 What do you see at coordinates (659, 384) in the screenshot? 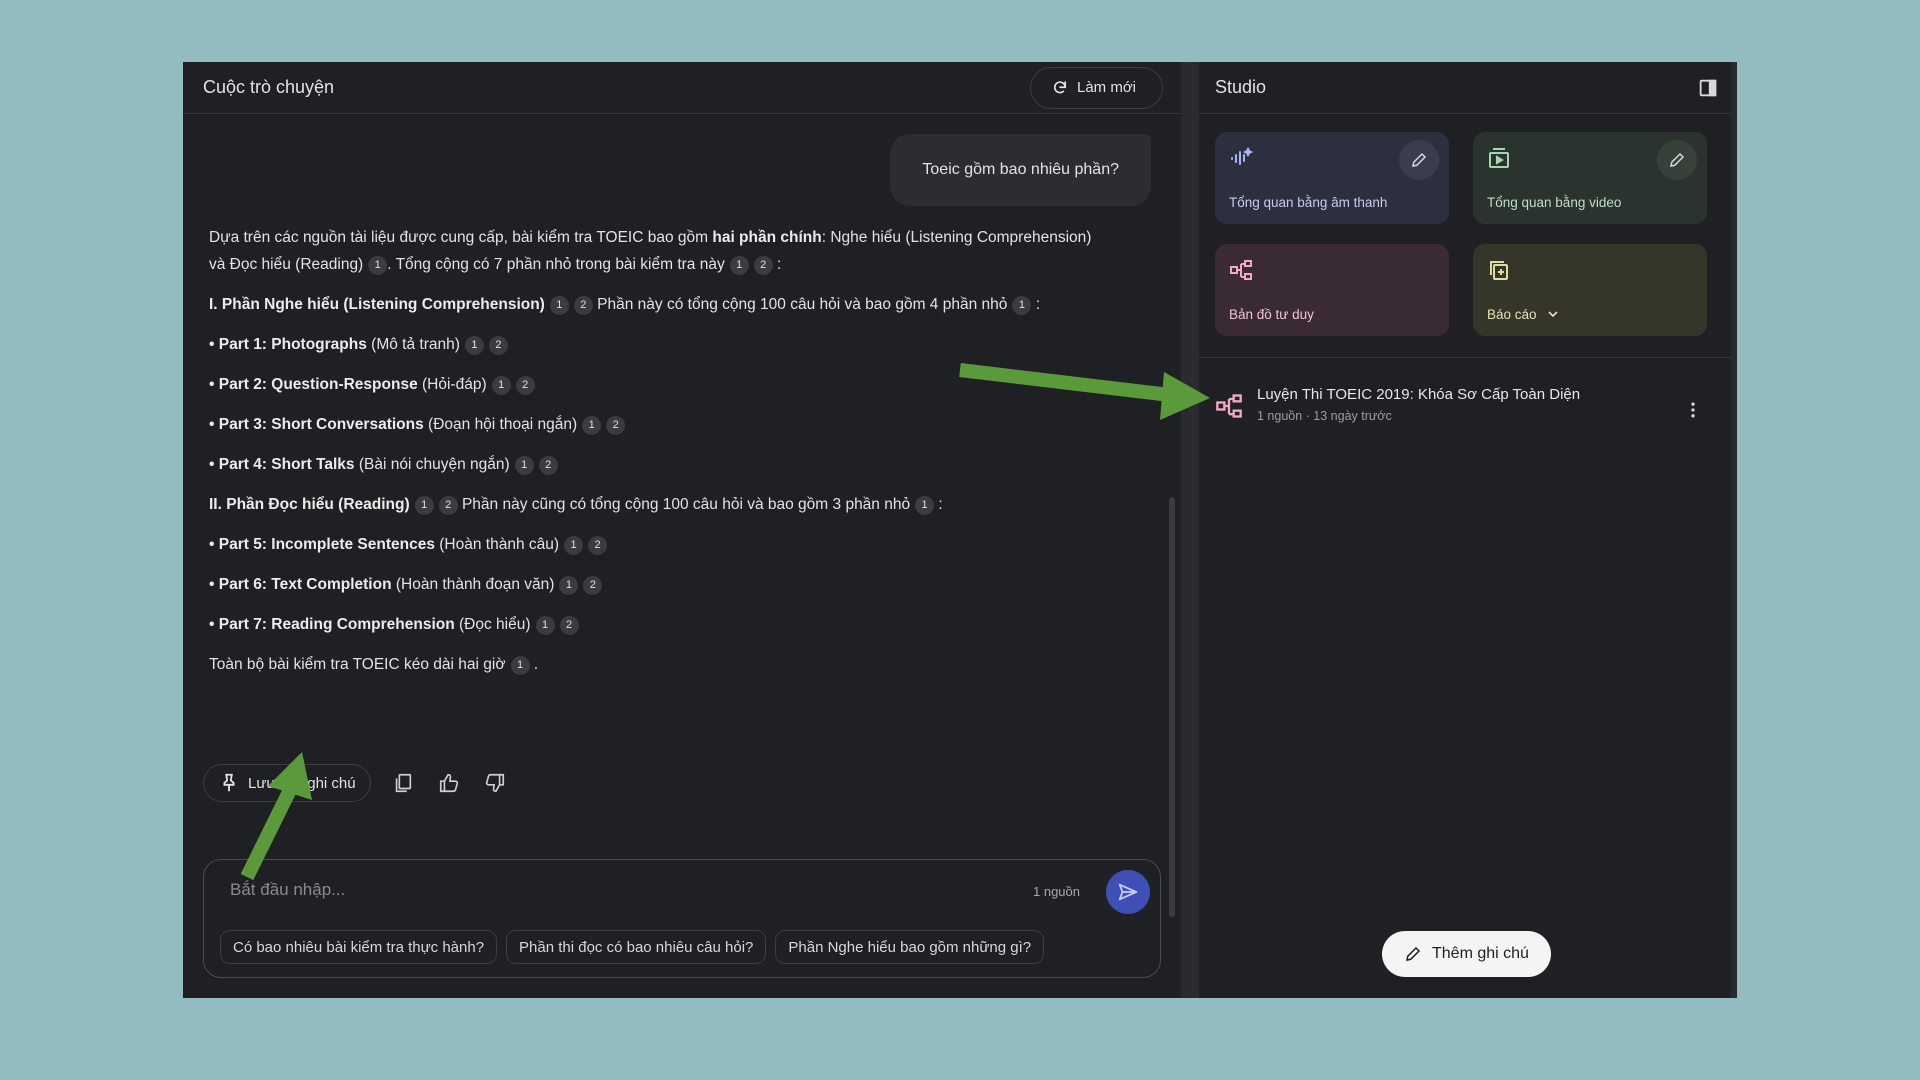
I see `part-item: • Part 2: Question-Response (Hỏi-đáp) 1 2` at bounding box center [659, 384].